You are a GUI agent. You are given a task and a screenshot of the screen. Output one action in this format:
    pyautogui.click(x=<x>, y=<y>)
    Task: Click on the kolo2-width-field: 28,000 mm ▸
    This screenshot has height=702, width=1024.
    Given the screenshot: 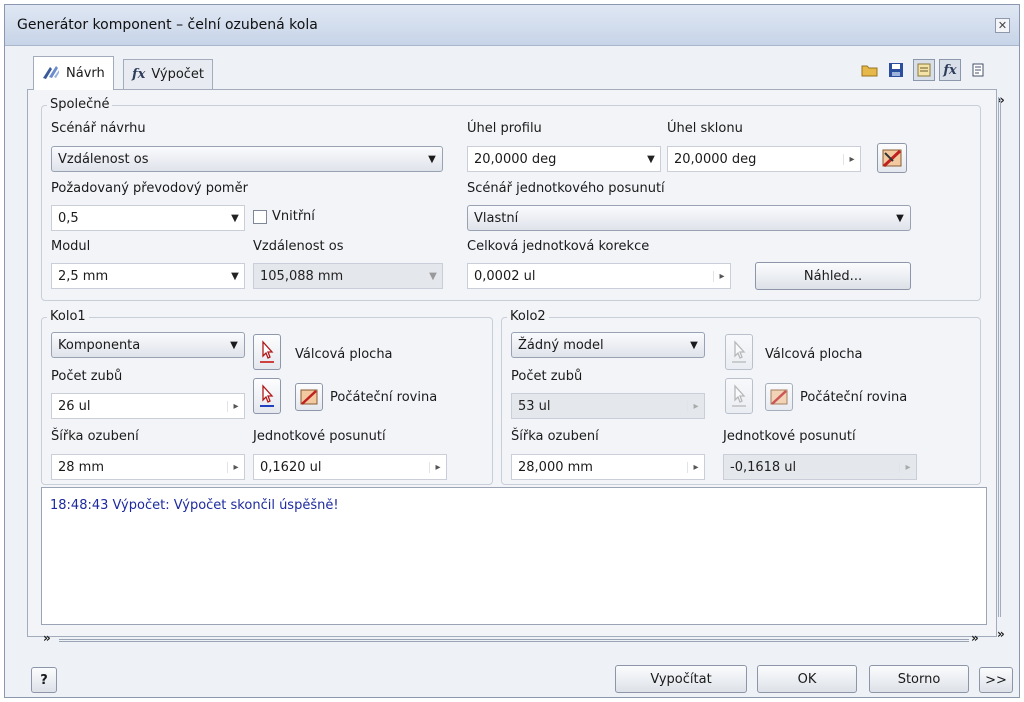 What is the action you would take?
    pyautogui.click(x=608, y=467)
    